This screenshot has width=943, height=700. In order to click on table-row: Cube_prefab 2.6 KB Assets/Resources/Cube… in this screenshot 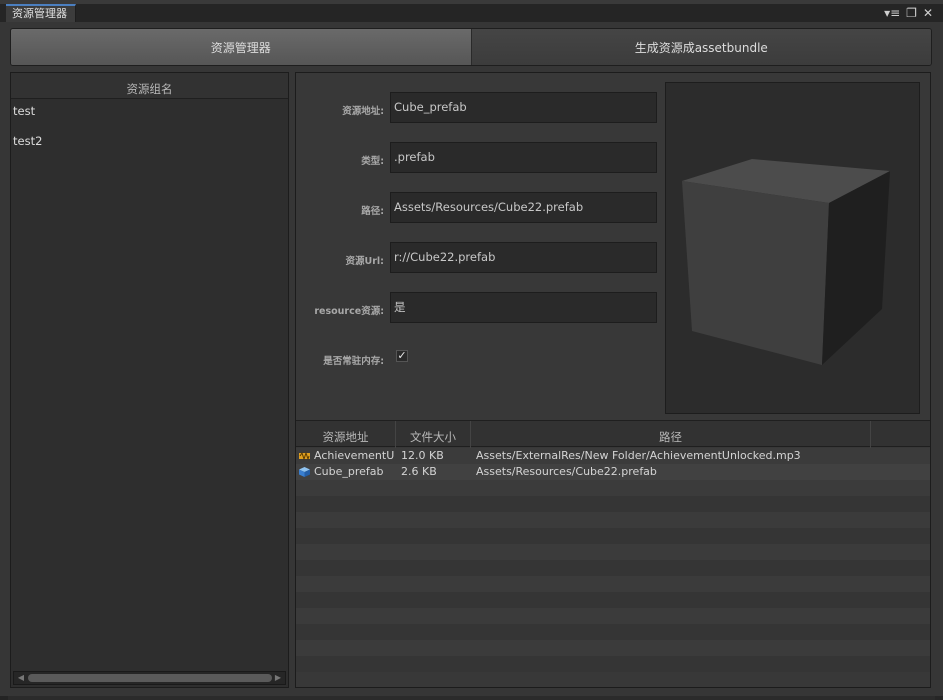, I will do `click(613, 472)`.